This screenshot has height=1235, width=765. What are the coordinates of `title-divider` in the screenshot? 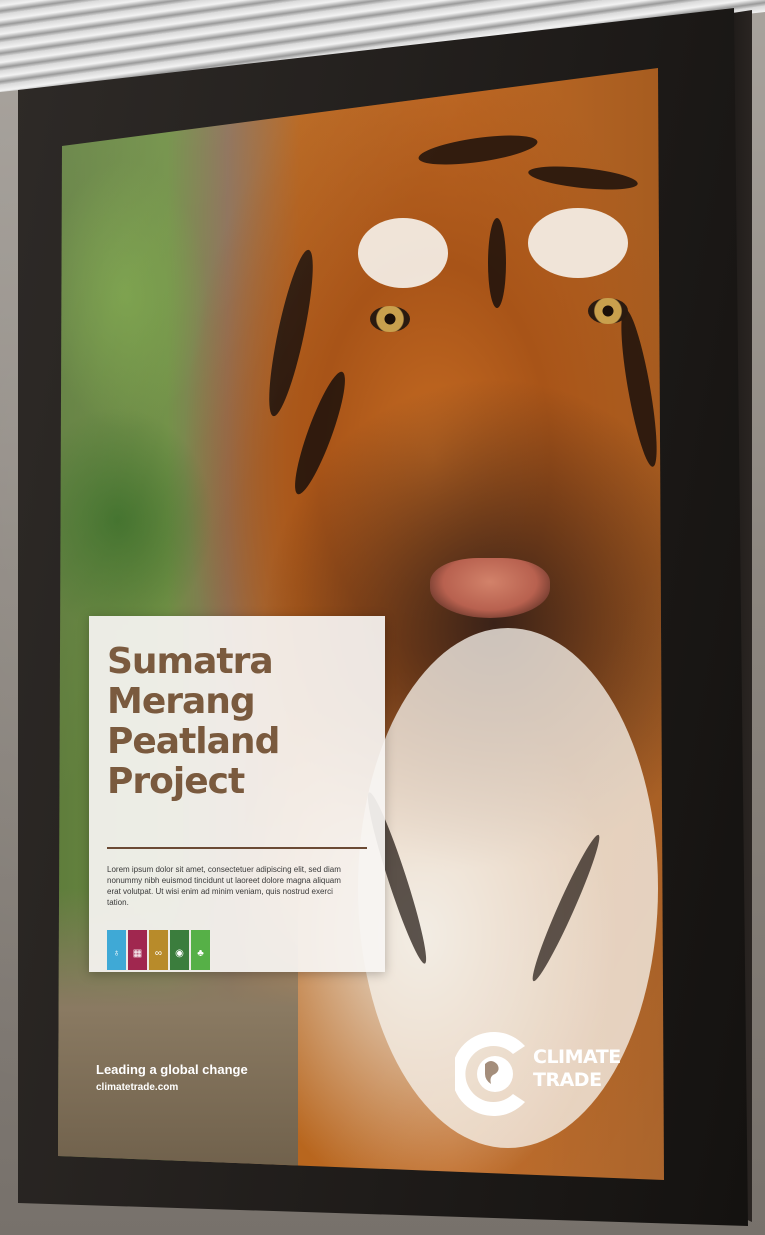 It's located at (237, 848).